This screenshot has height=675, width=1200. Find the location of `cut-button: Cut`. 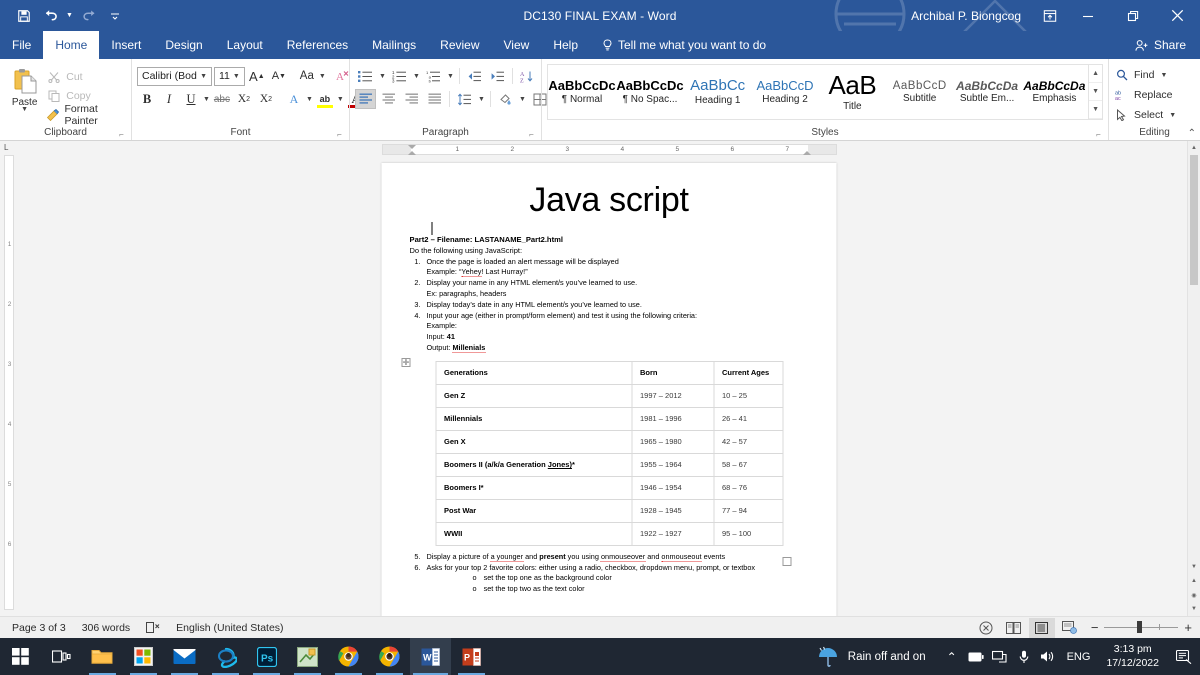

cut-button: Cut is located at coordinates (86, 76).